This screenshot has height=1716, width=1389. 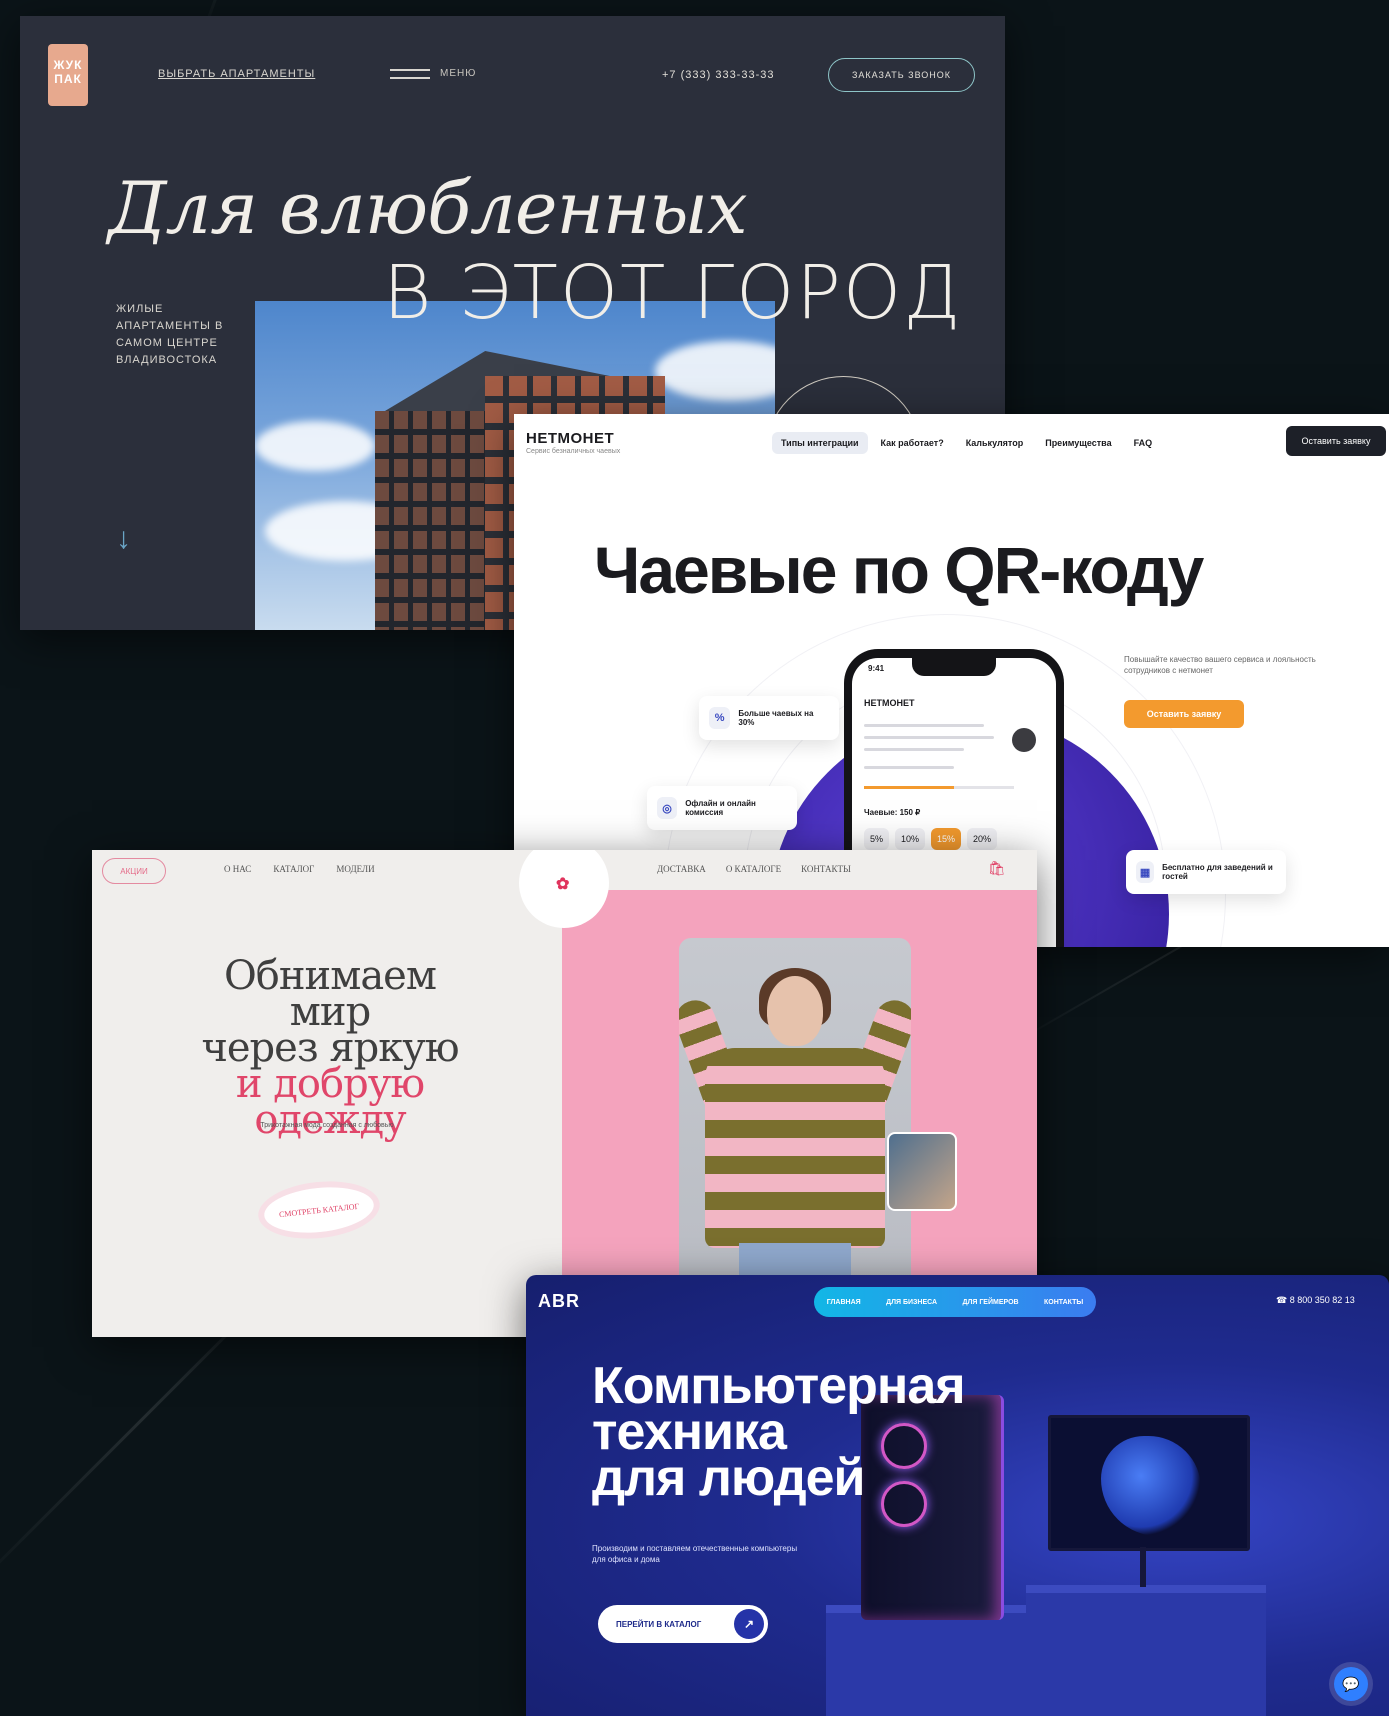 What do you see at coordinates (892, 812) in the screenshot?
I see `tip-amount: Чаевые: 150 ₽` at bounding box center [892, 812].